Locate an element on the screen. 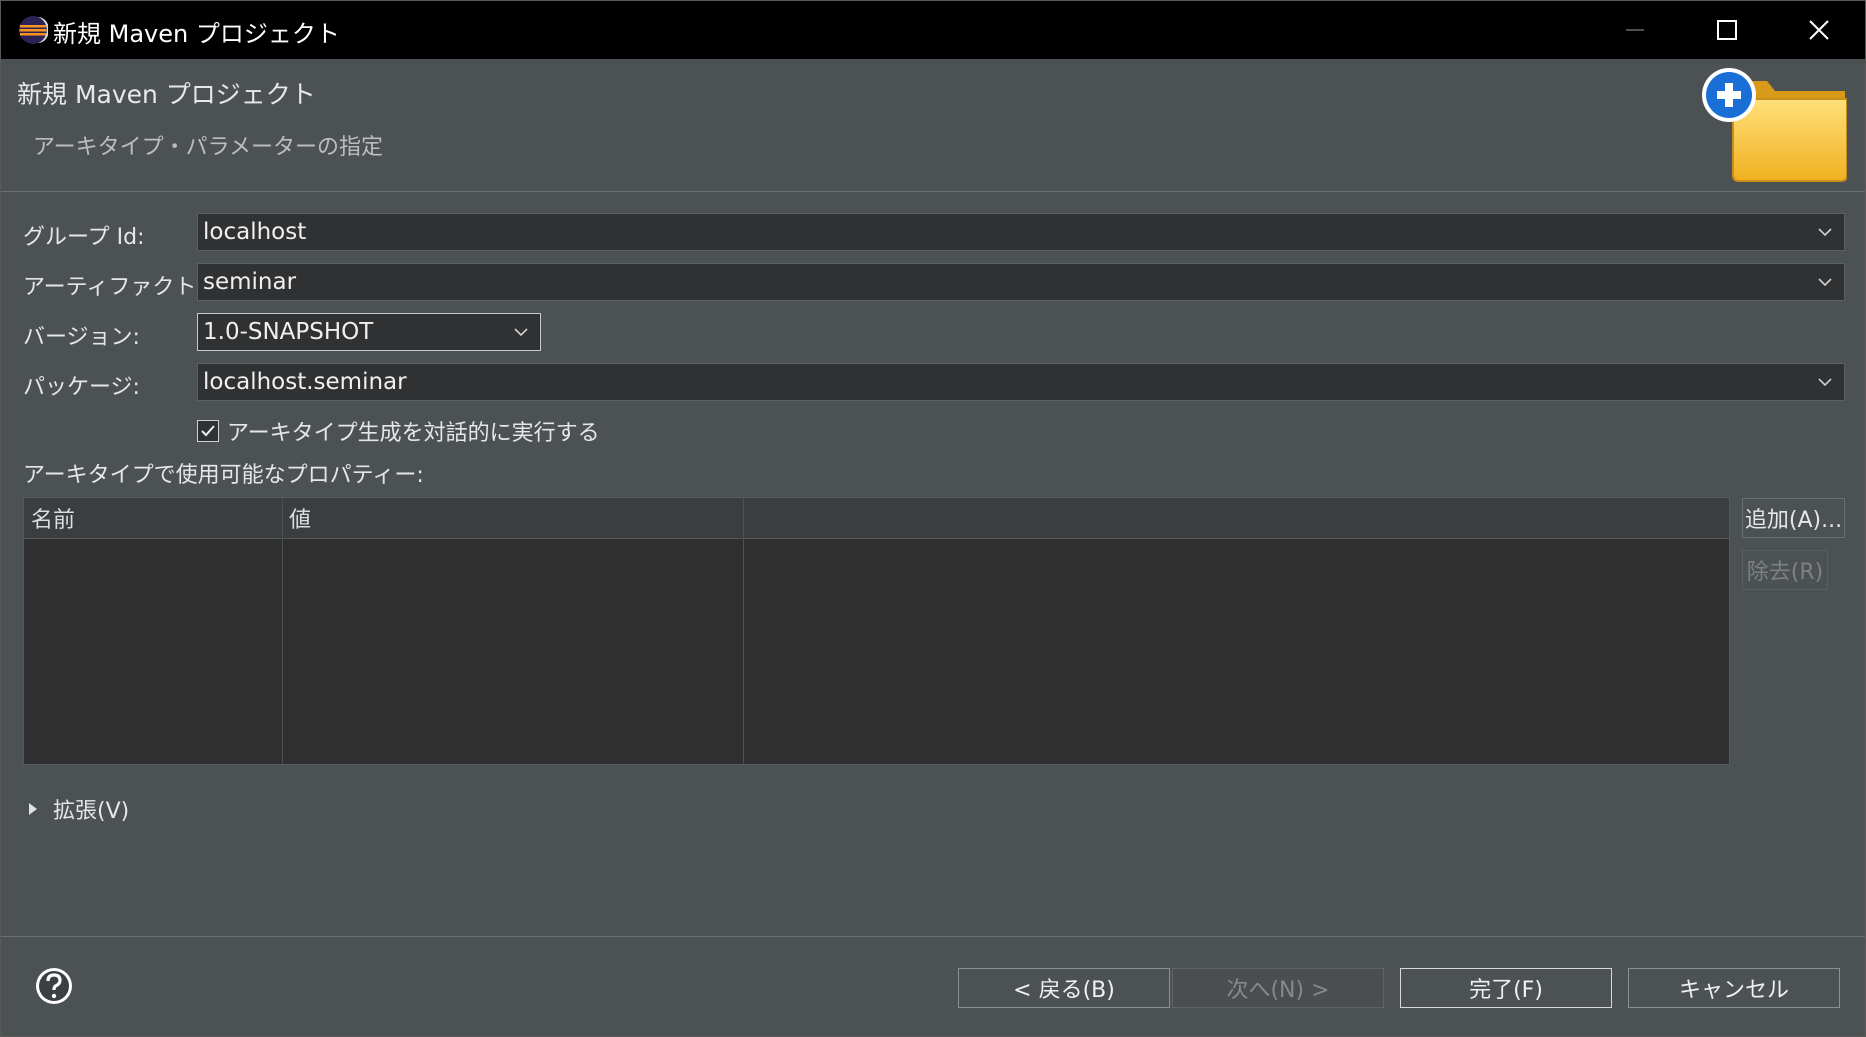  column-header-name: 名前 is located at coordinates (153, 518).